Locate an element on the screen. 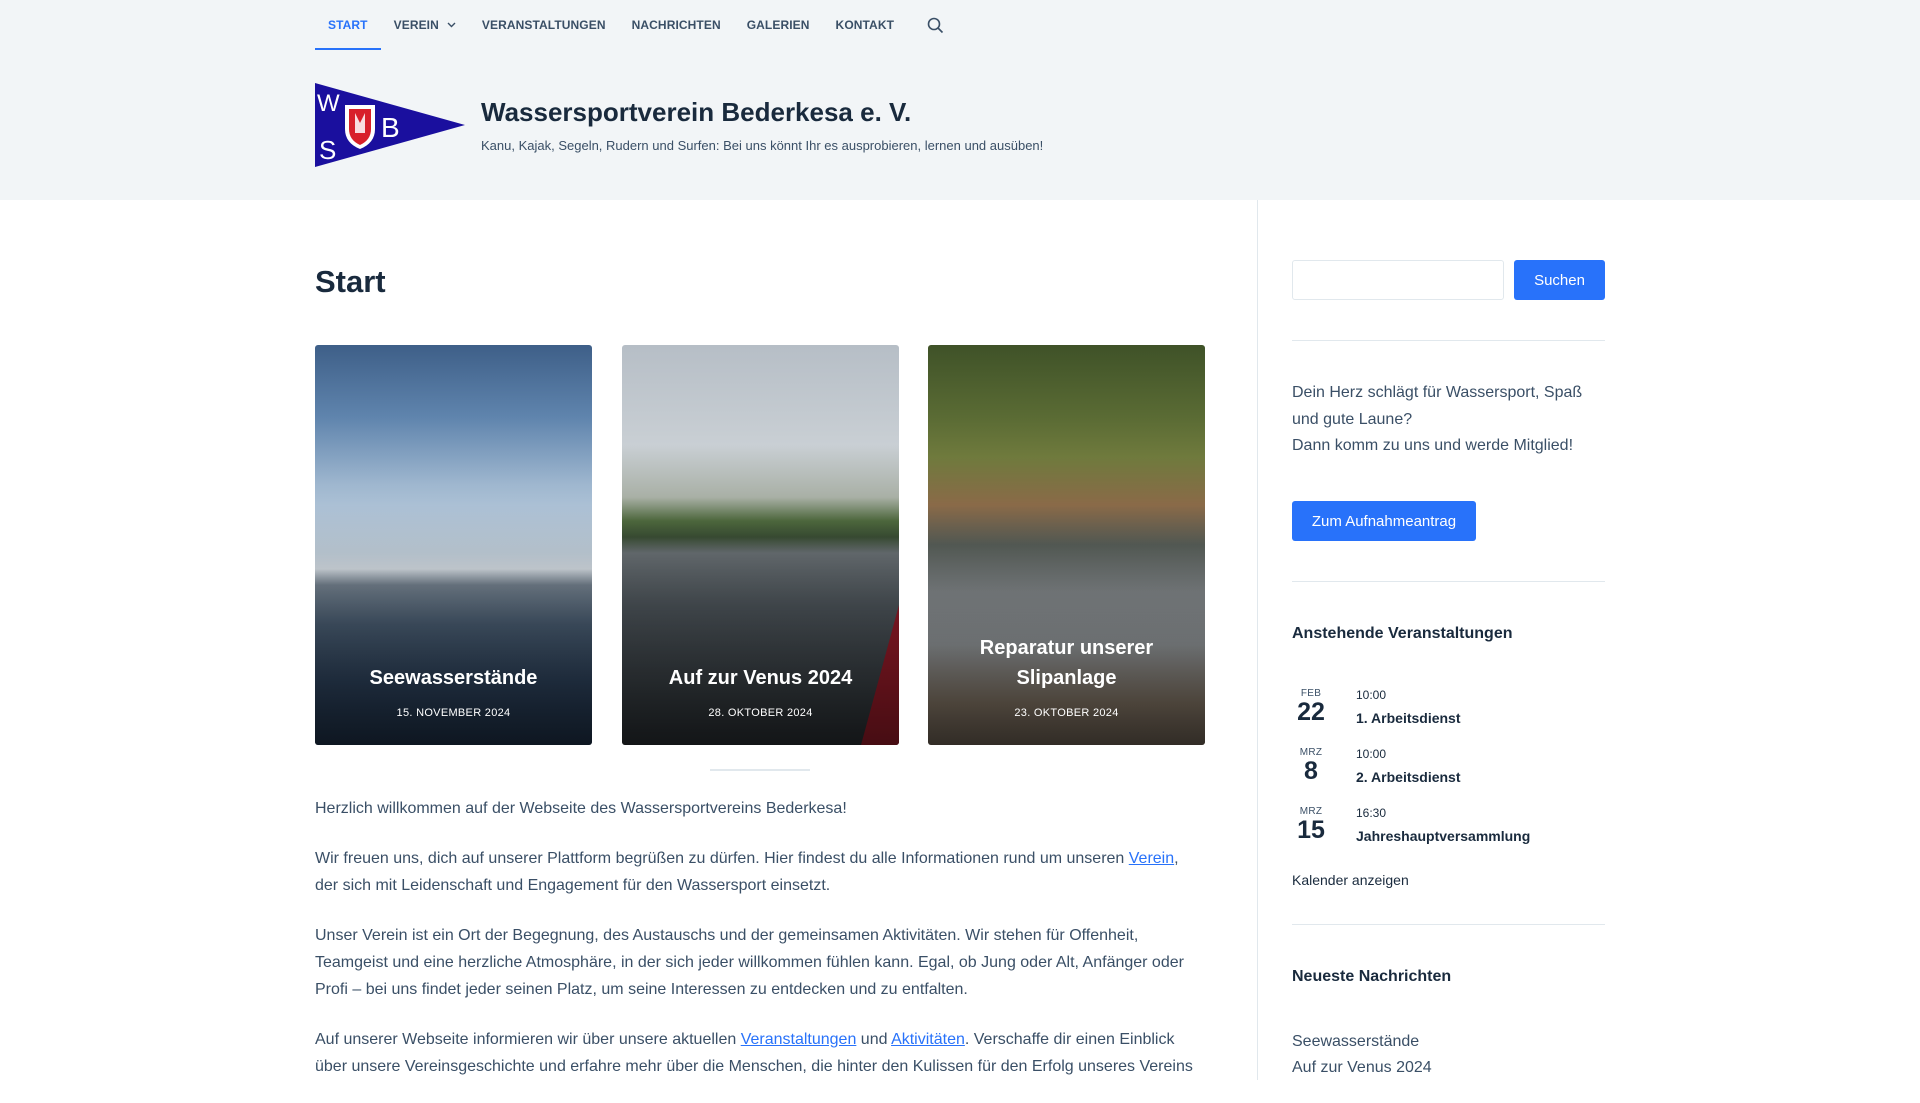  nav-item-label: VERANSTALTUNGEN is located at coordinates (543, 25).